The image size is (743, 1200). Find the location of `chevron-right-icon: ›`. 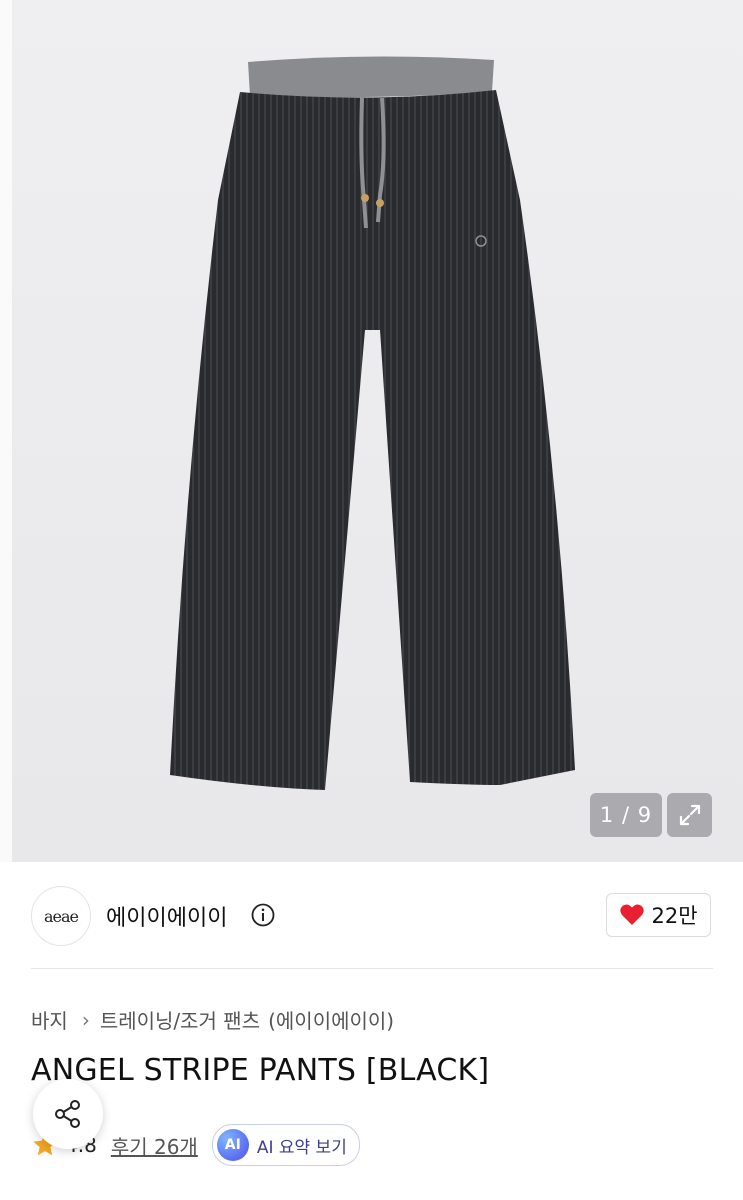

chevron-right-icon: › is located at coordinates (85, 1019).